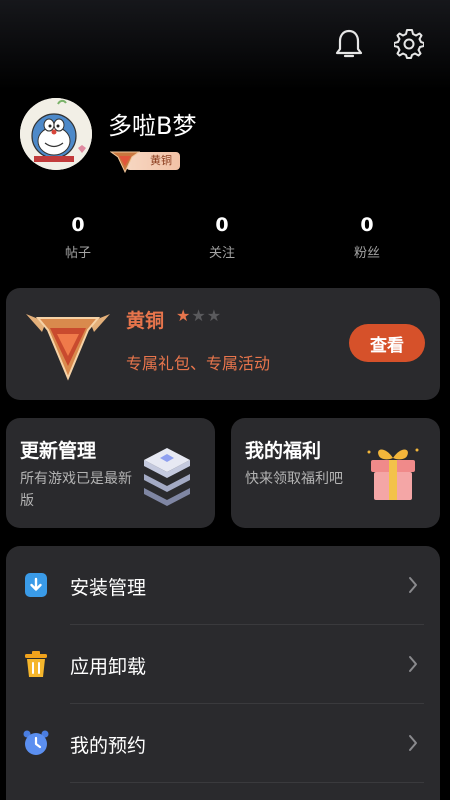  Describe the element at coordinates (366, 253) in the screenshot. I see `stat-followers-label: 粉丝` at that location.